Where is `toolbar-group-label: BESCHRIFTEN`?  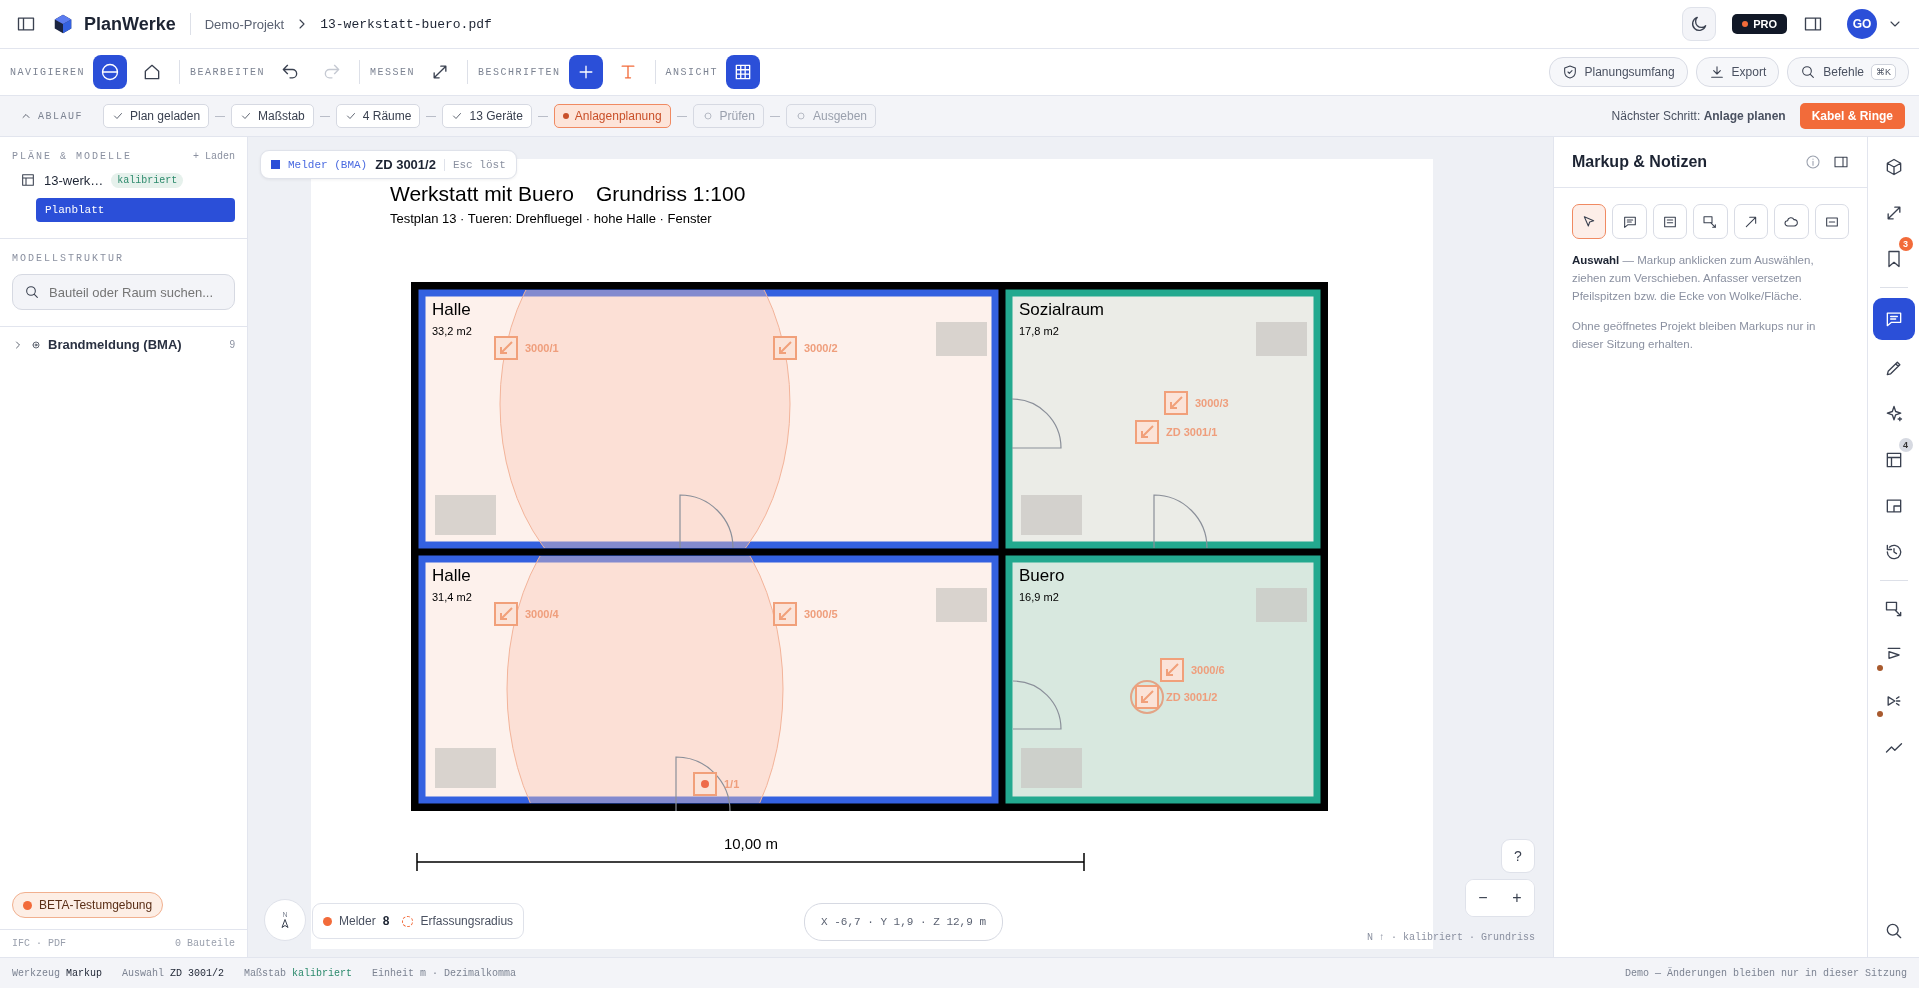
toolbar-group-label: BESCHRIFTEN is located at coordinates (519, 72).